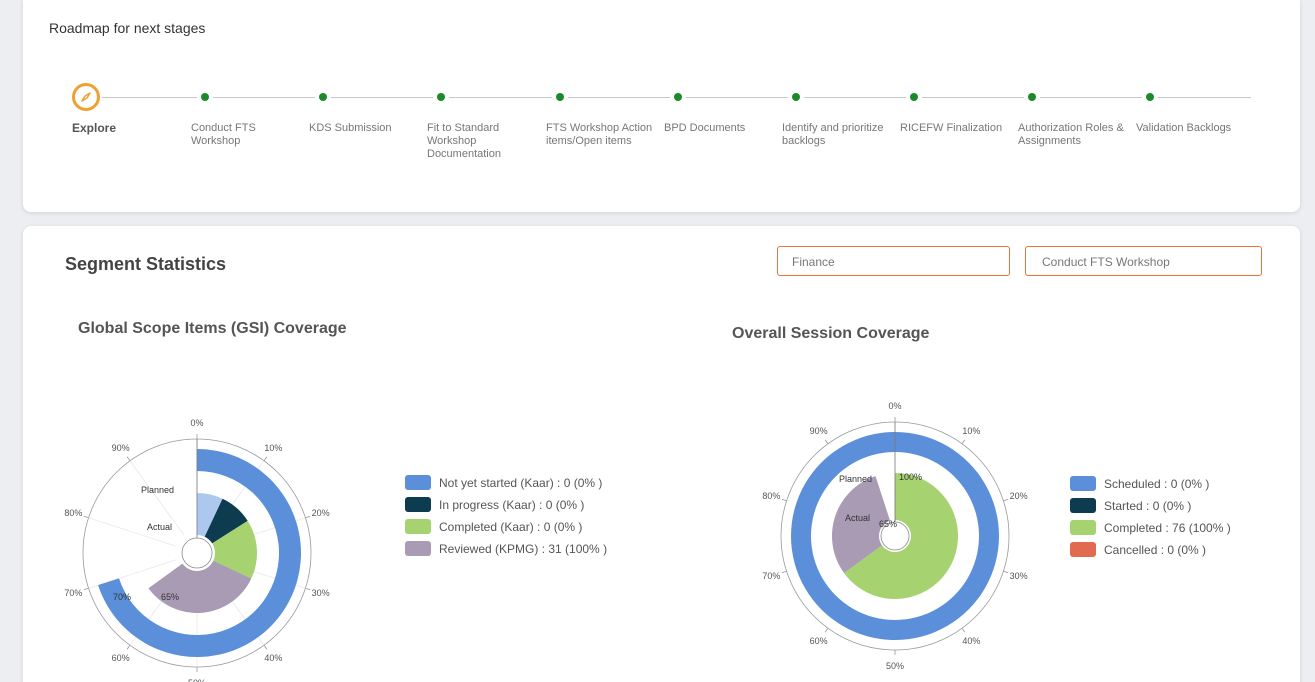 This screenshot has width=1315, height=682. I want to click on stage-filter-input: Conduct FTS Workshop, so click(1143, 261).